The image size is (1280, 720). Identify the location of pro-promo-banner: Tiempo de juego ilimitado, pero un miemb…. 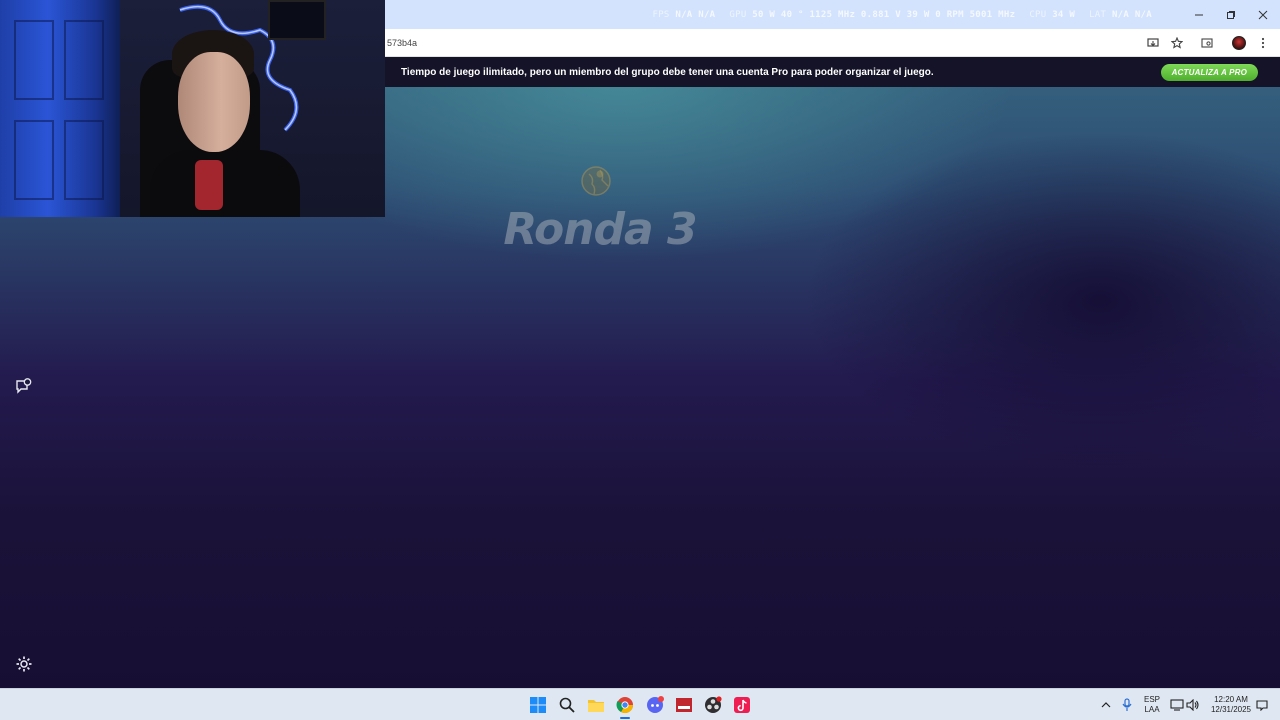
(832, 72).